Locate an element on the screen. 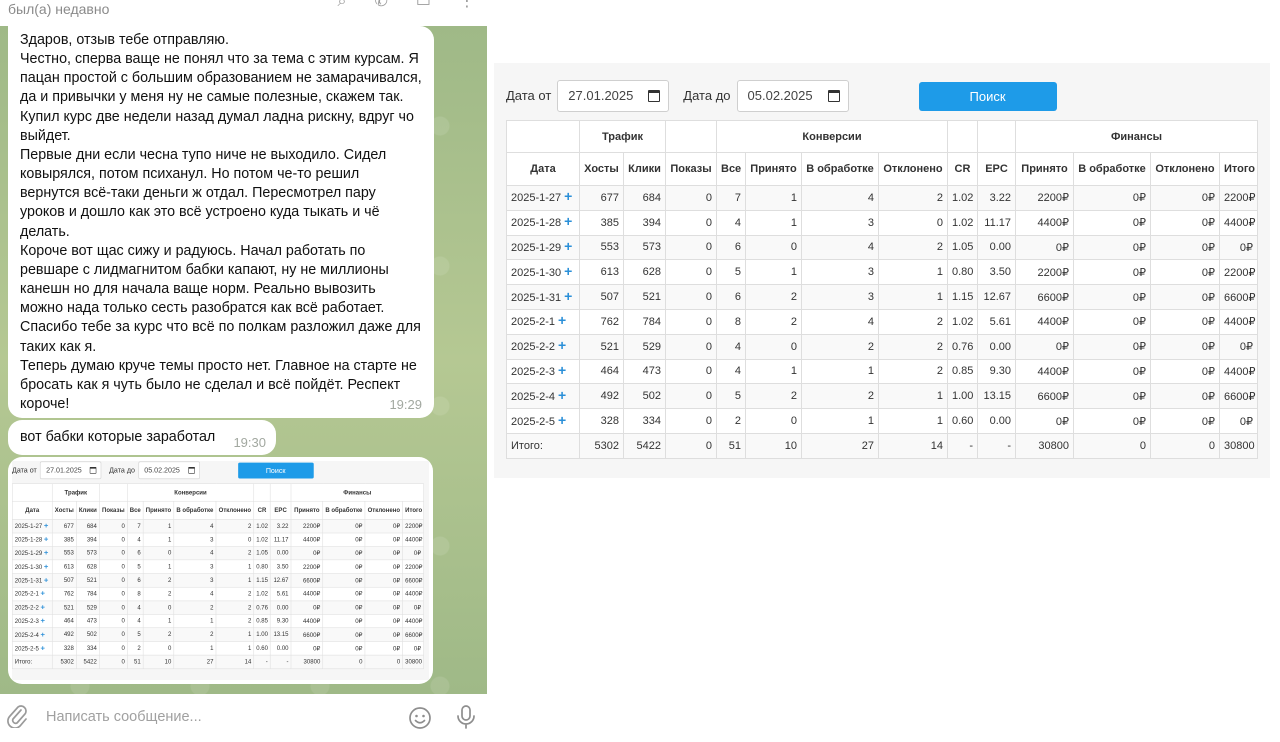 This screenshot has height=742, width=1280. total-cell: Итого: is located at coordinates (32, 661).